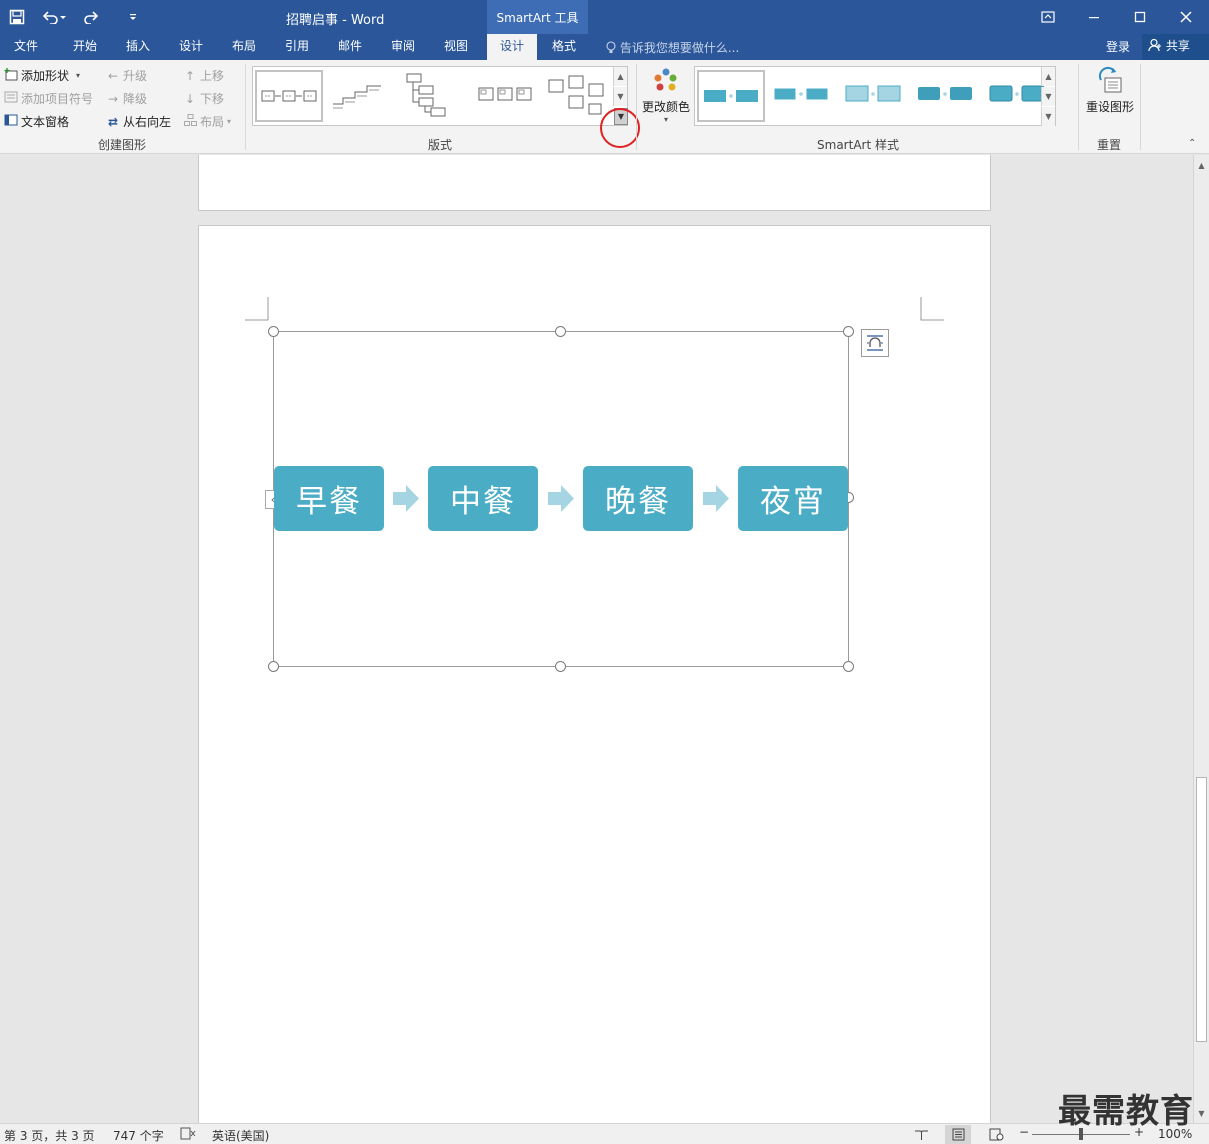  Describe the element at coordinates (190, 121) in the screenshot. I see `org-layout-icon` at that location.